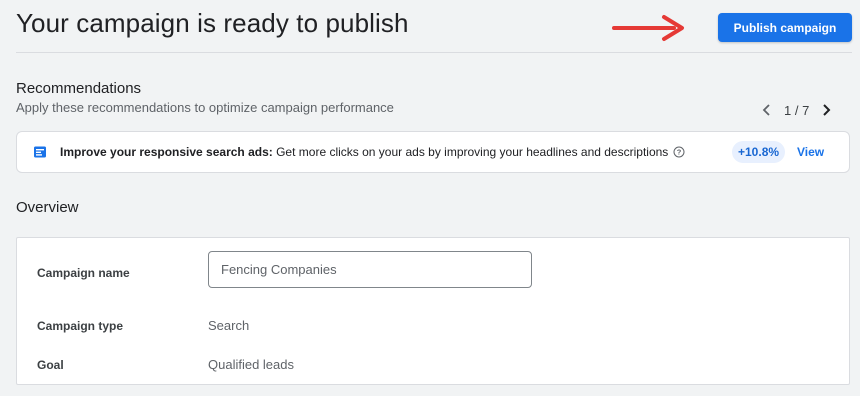 The image size is (860, 396). I want to click on recommendation-heading: Improve your responsive search ads:, so click(166, 152).